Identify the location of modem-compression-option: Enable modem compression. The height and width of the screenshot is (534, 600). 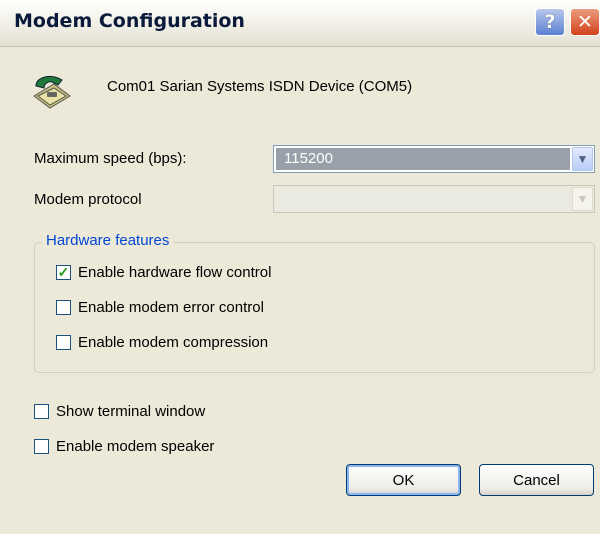
(162, 342).